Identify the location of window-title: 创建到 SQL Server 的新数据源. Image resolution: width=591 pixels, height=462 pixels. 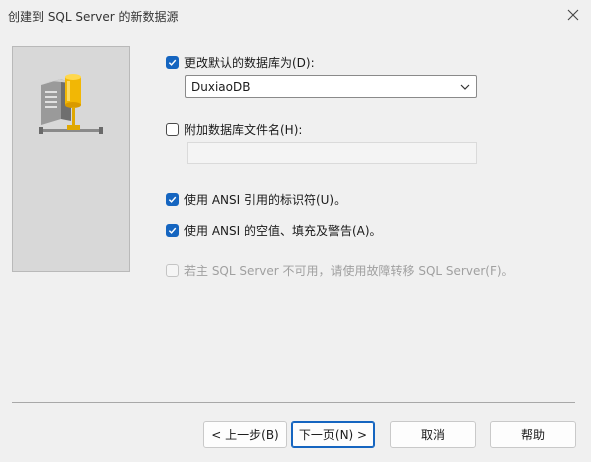
(93, 17).